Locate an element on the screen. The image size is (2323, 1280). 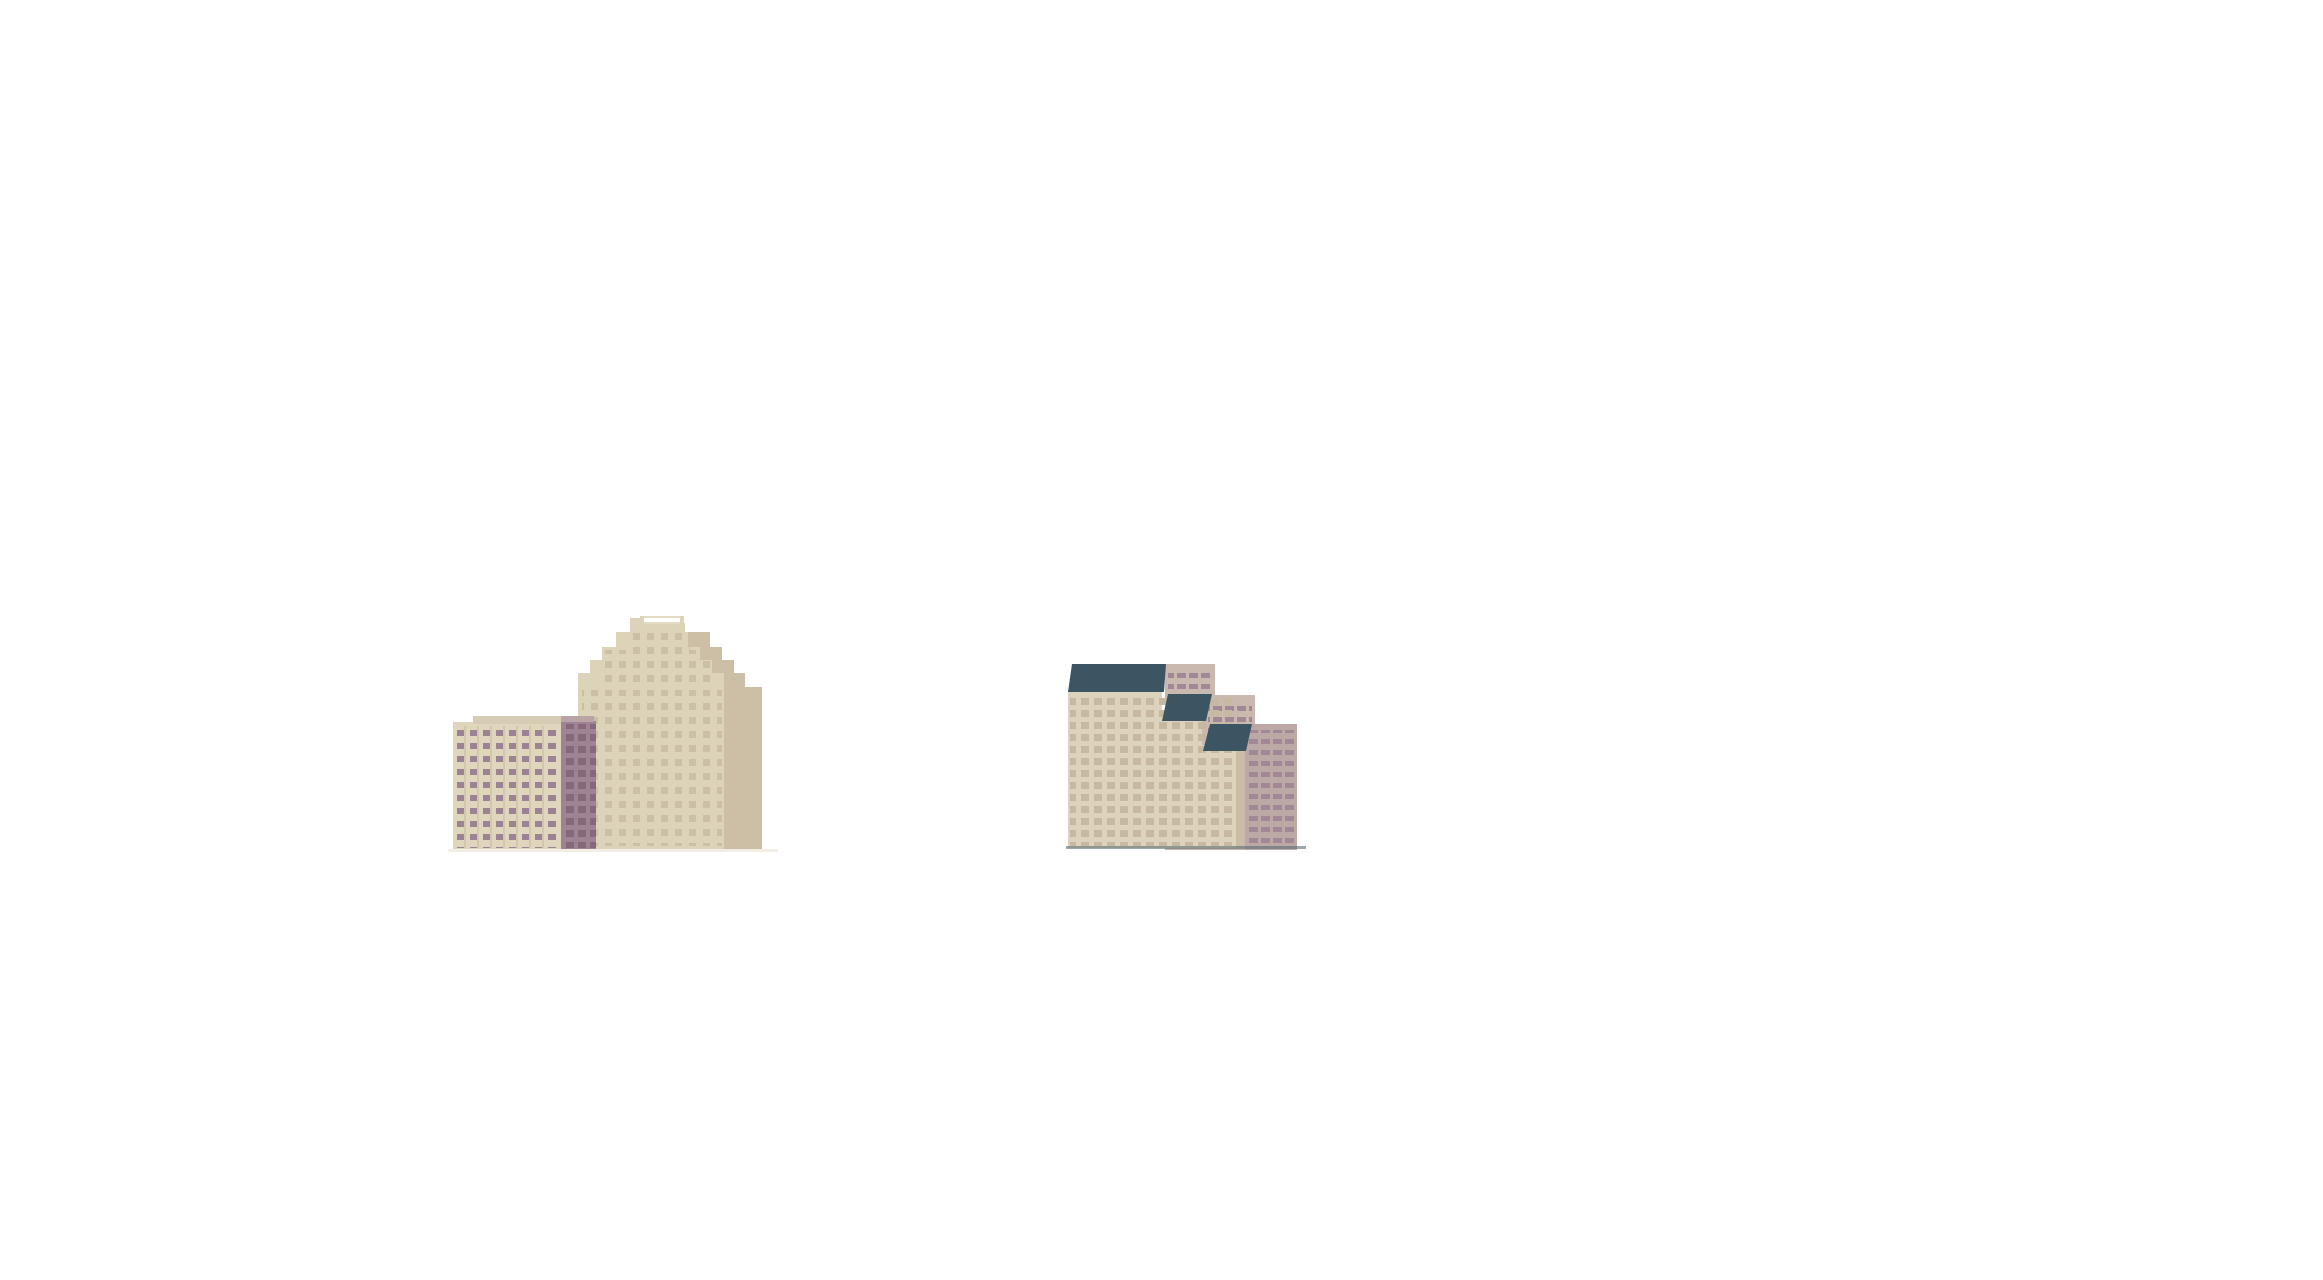
office-buildings-cluster-right-icon is located at coordinates (1186, 757).